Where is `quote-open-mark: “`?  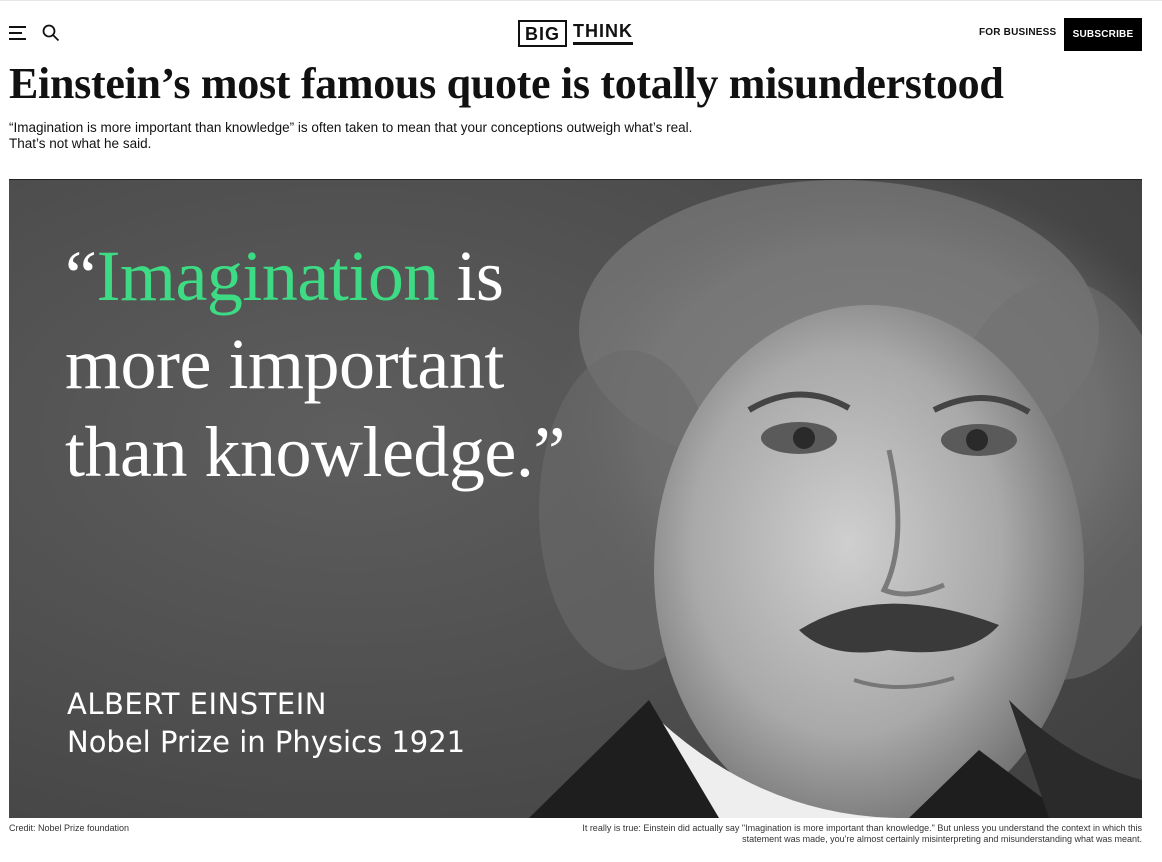
quote-open-mark: “ is located at coordinates (81, 276).